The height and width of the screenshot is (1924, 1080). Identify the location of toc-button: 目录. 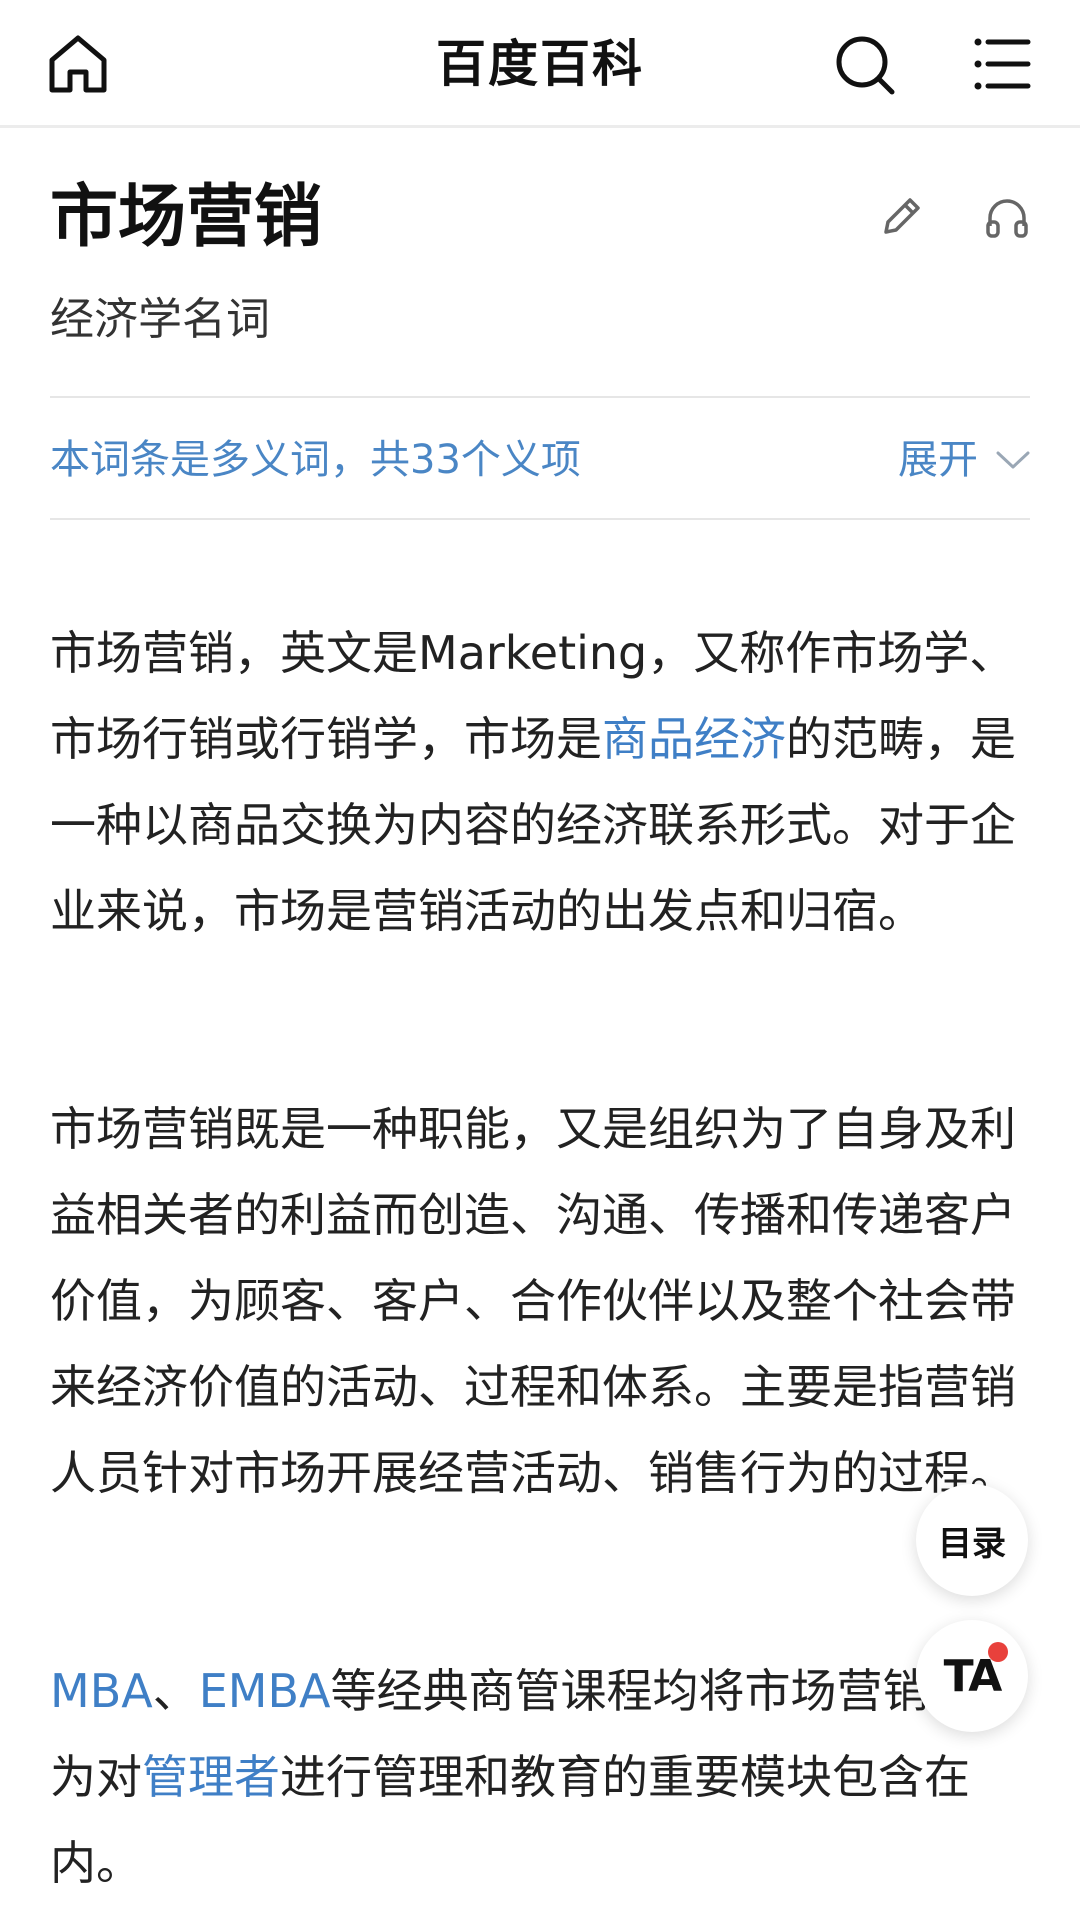
(972, 1540).